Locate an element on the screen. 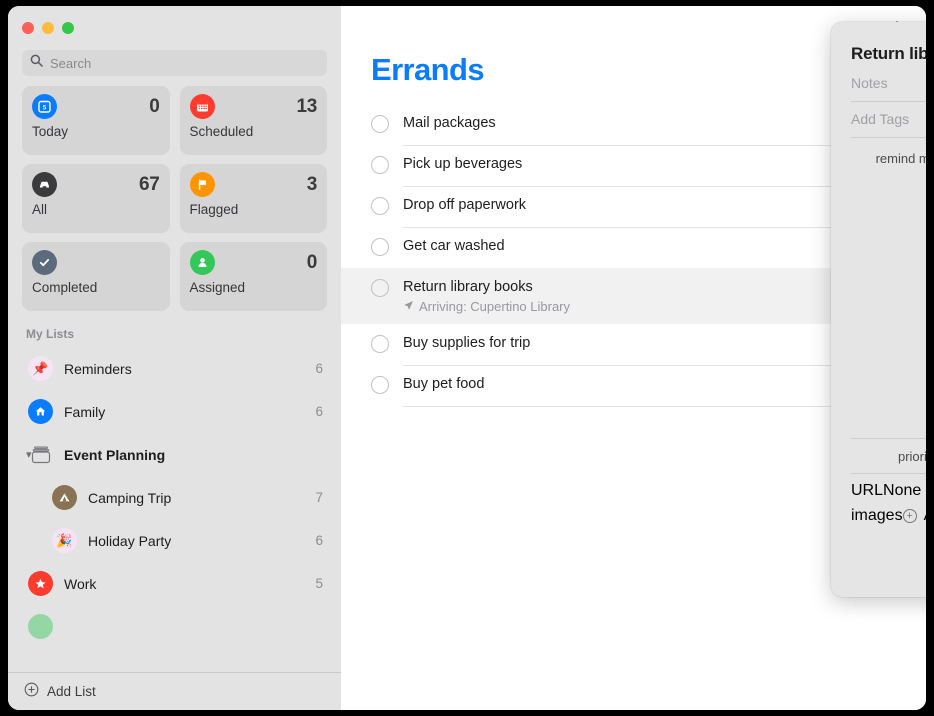  sidebar-item-work: Work 5 is located at coordinates (174, 583).